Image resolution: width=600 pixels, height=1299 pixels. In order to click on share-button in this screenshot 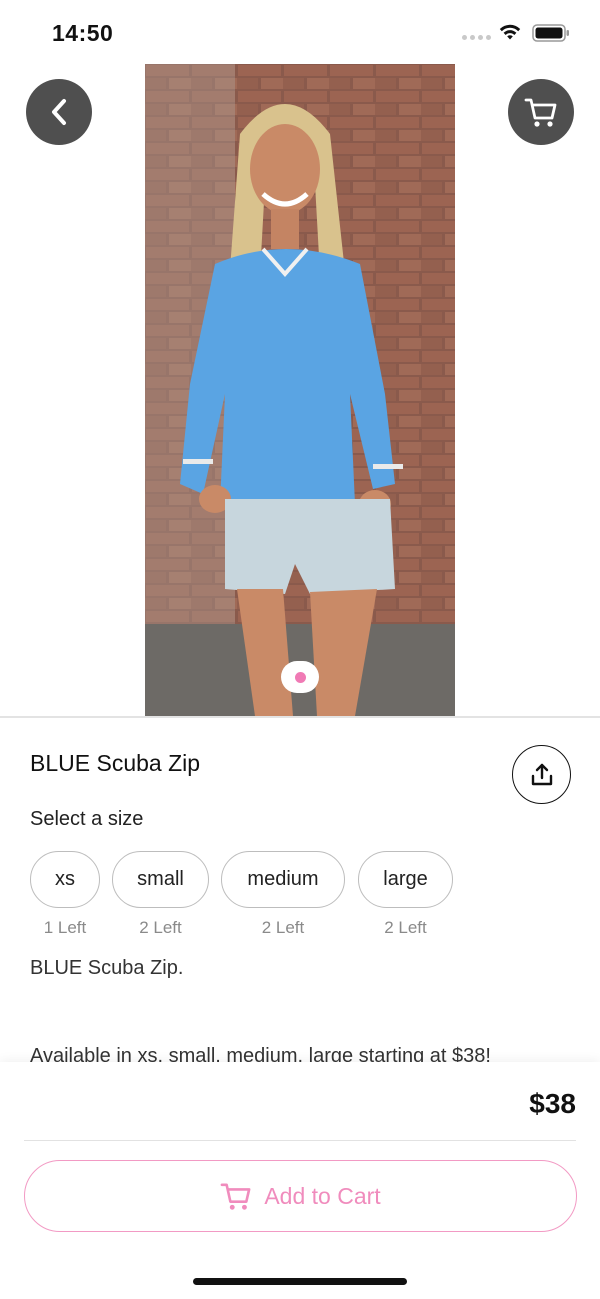, I will do `click(541, 774)`.